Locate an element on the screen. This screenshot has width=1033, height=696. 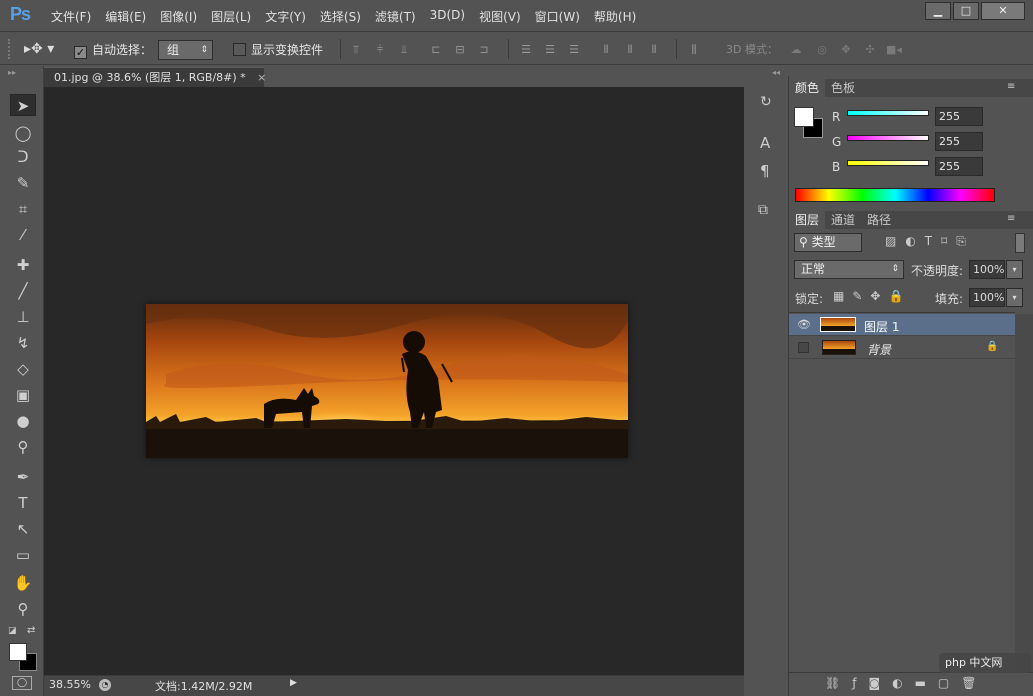
paragraph-panel-icon: ¶ is located at coordinates (765, 171).